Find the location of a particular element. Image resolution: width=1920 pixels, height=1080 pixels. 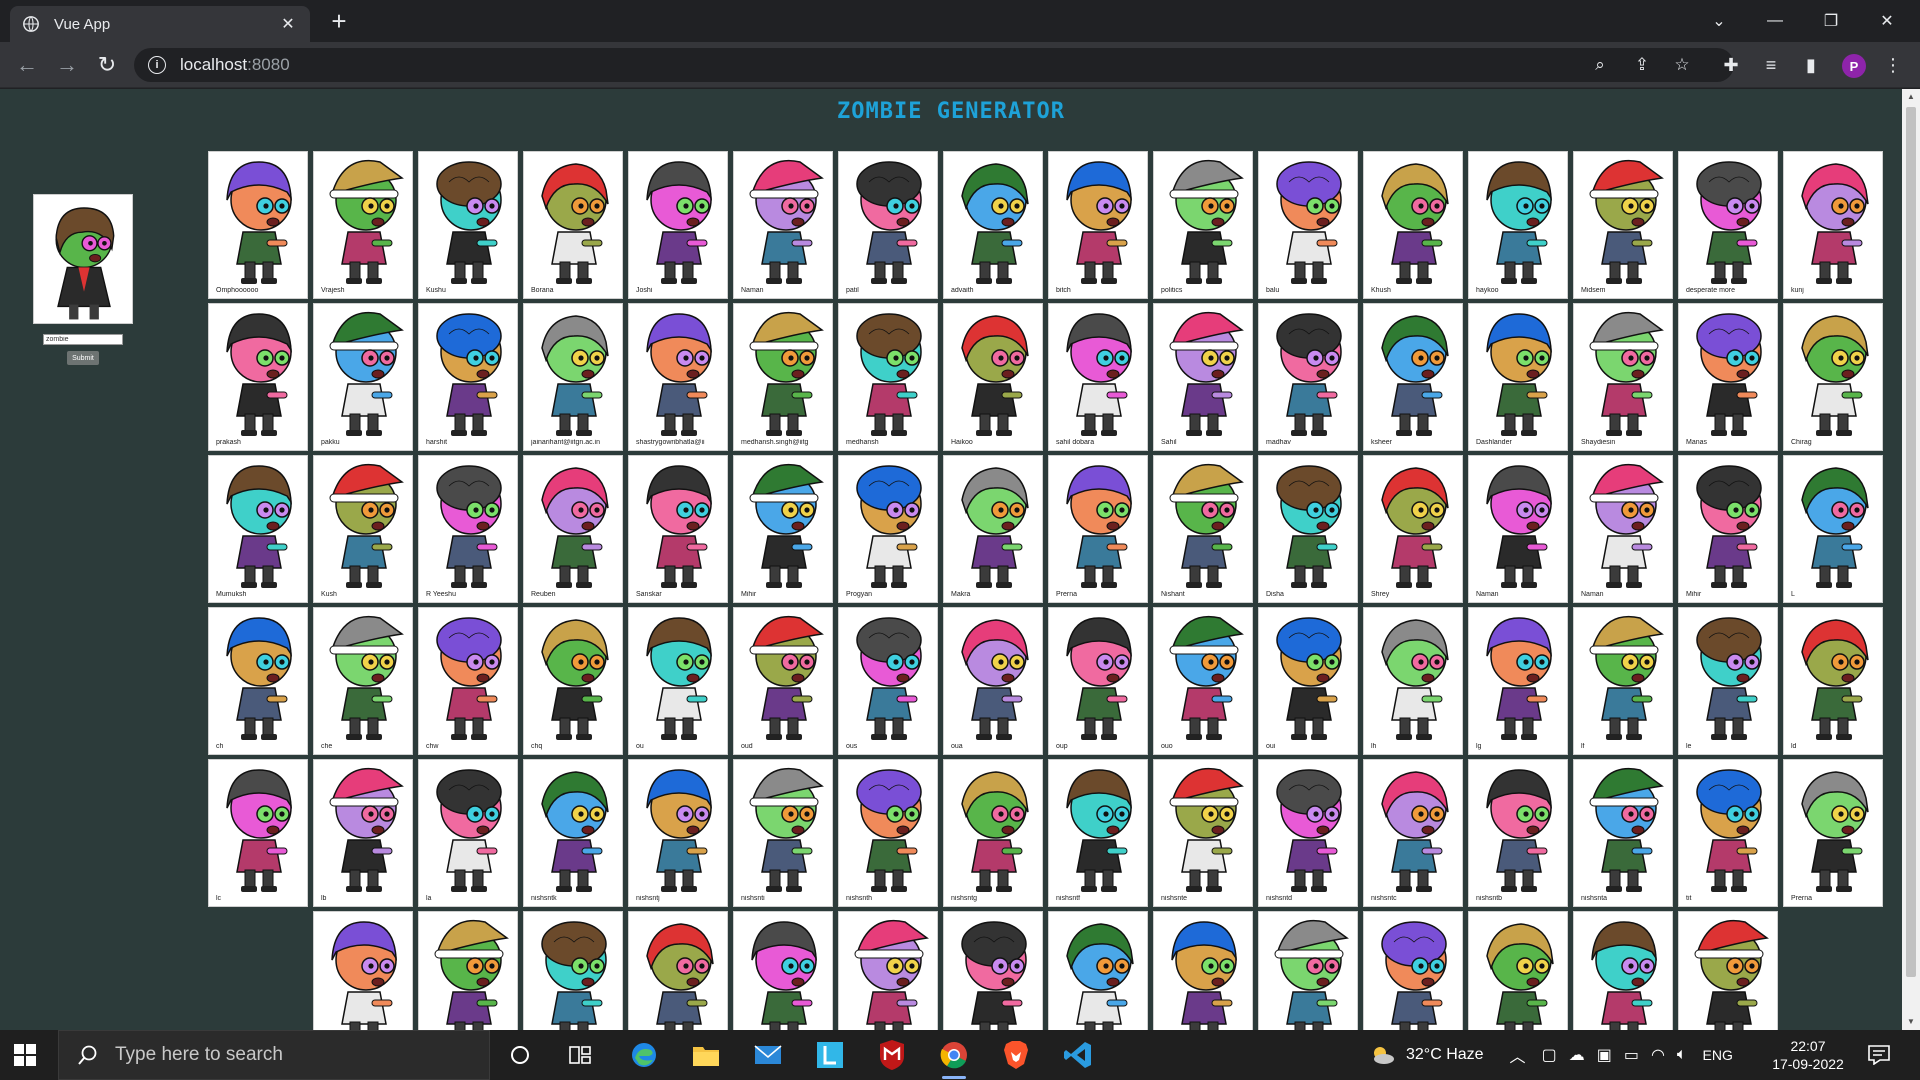

taskbar-clock: 22:07 17-09-2022 is located at coordinates (1808, 1055).